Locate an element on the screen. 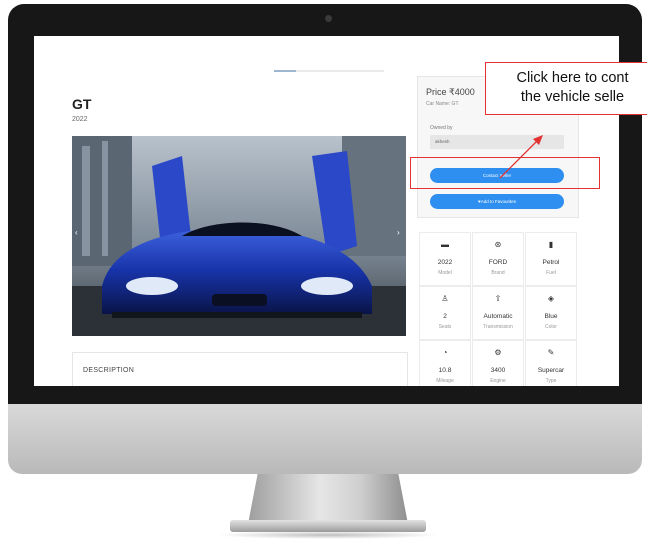 This screenshot has height=546, width=647. callout-line-1: Click here to cont is located at coordinates (572, 78).